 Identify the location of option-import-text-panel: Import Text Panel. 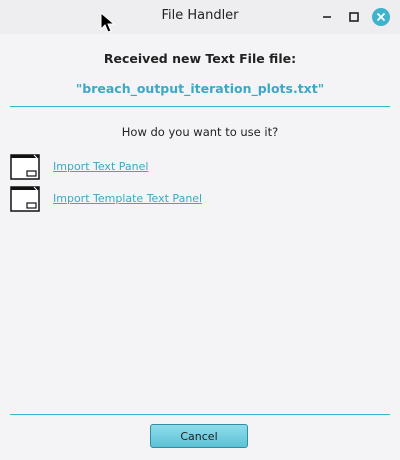
(160, 167).